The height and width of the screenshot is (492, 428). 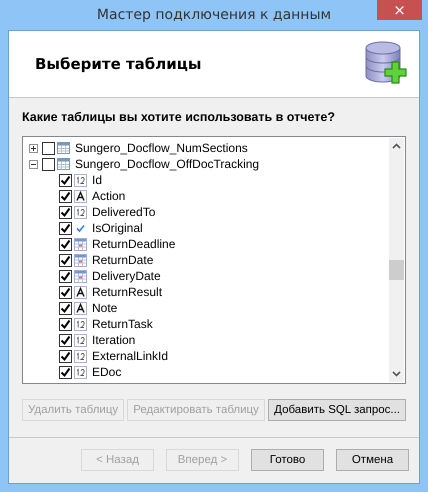 What do you see at coordinates (396, 270) in the screenshot?
I see `scrollbar-thumb` at bounding box center [396, 270].